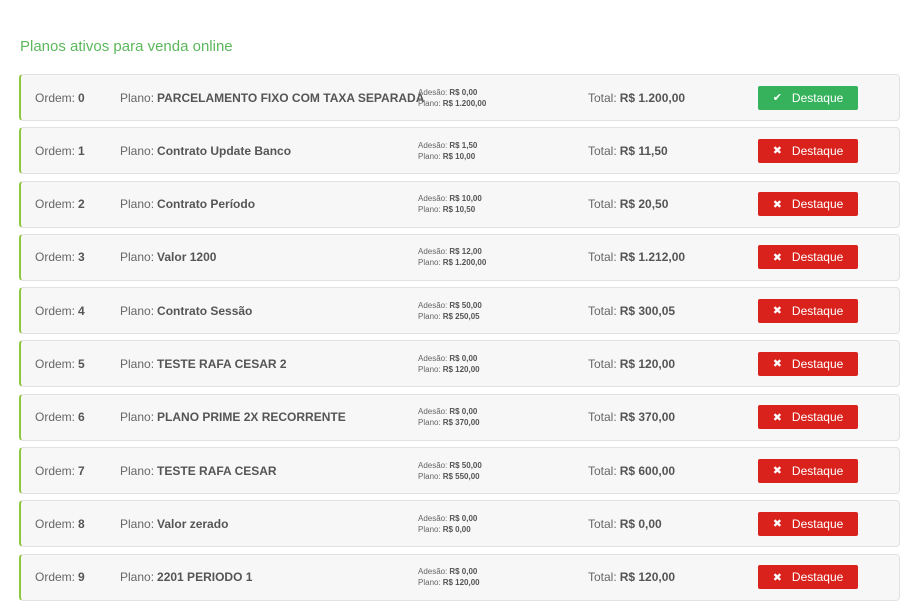 The image size is (905, 607). Describe the element at coordinates (465, 199) in the screenshot. I see `adesao-value: R$ 10,00` at that location.